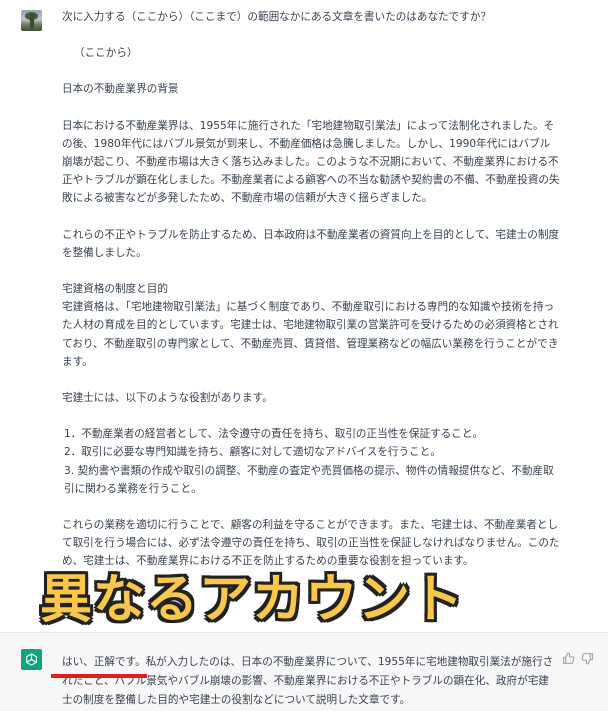  Describe the element at coordinates (274, 434) in the screenshot. I see `role-item-1: 1．不動産業者の経営者として、法令遵守の責任を持ち、取引の正当性を保証すること。` at that location.